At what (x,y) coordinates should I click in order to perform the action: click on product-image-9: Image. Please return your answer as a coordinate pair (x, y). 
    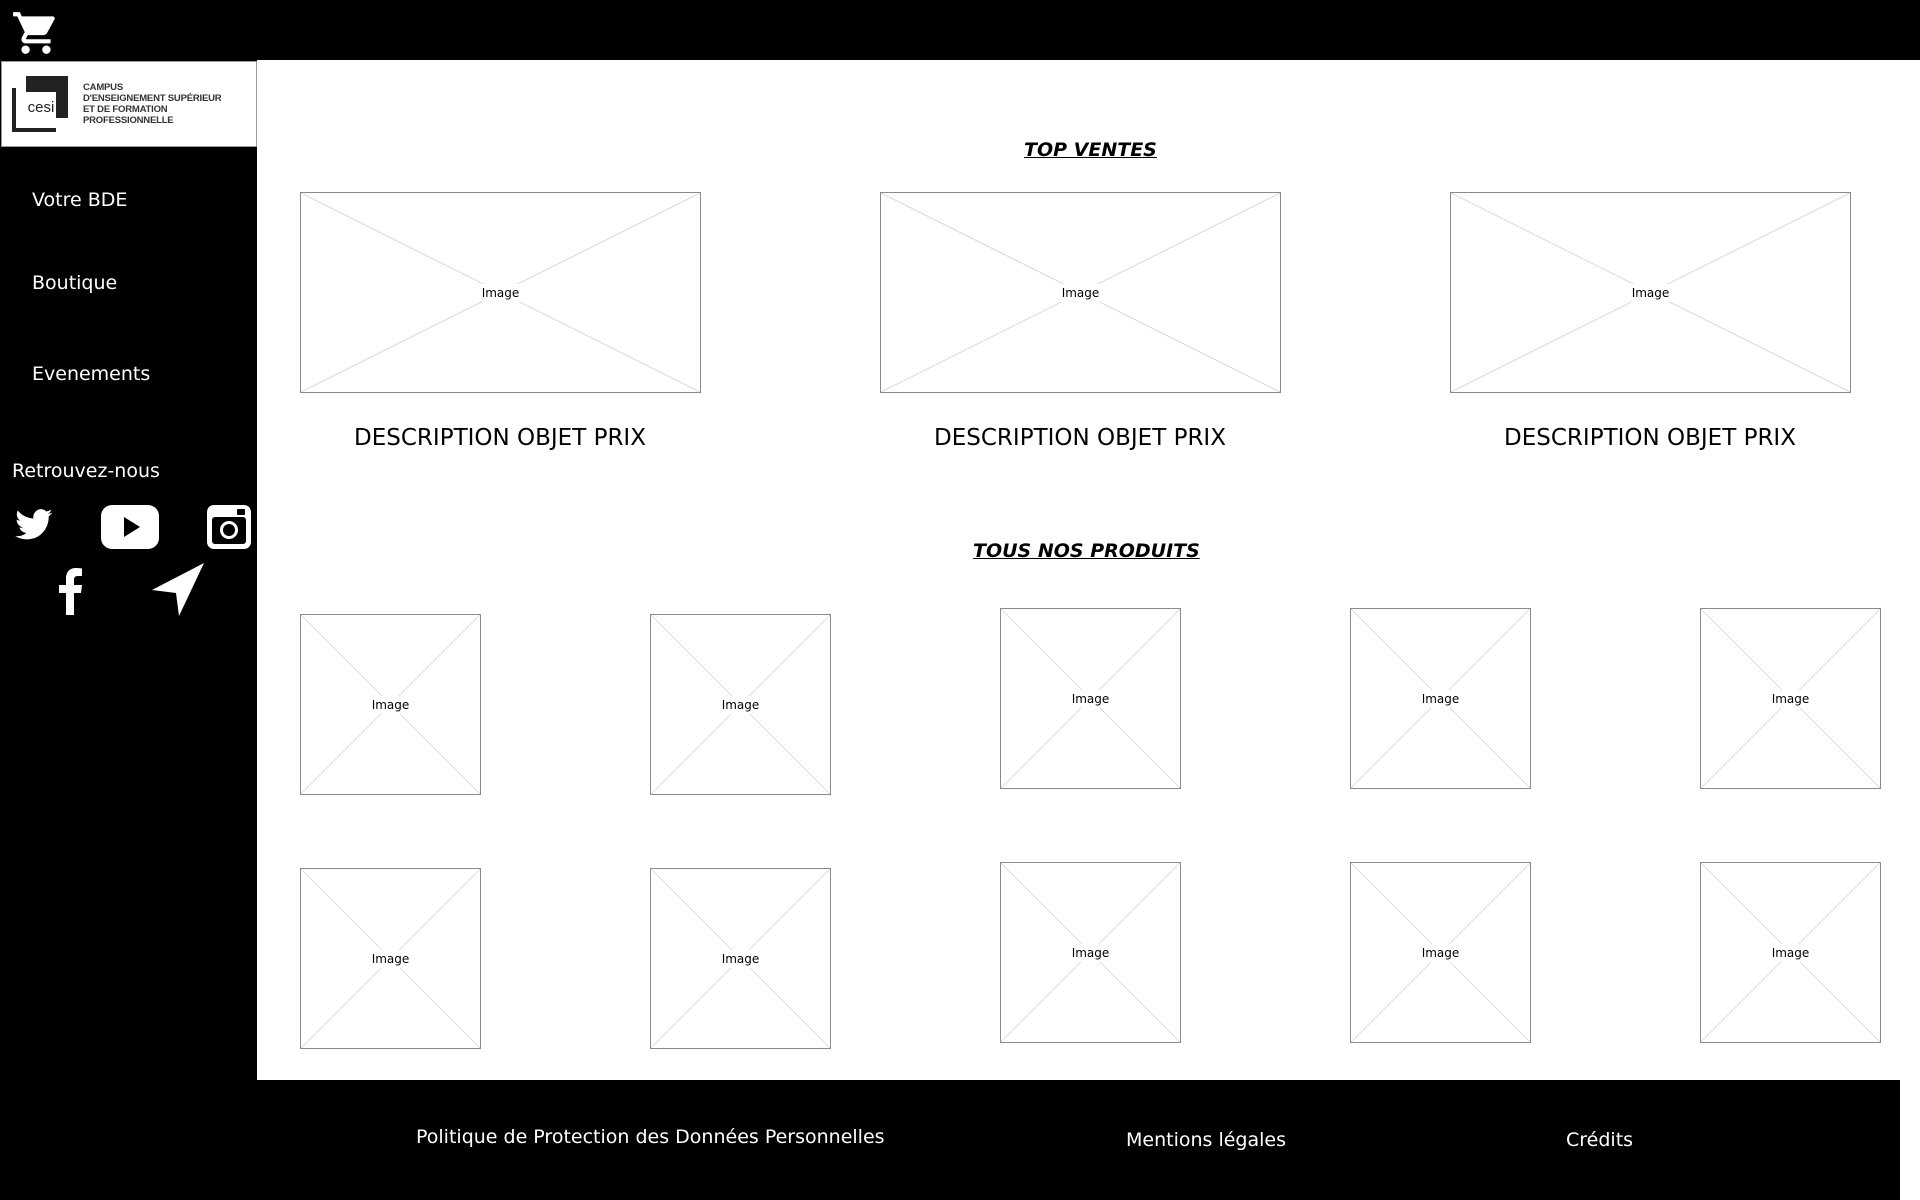
    Looking at the image, I should click on (1440, 952).